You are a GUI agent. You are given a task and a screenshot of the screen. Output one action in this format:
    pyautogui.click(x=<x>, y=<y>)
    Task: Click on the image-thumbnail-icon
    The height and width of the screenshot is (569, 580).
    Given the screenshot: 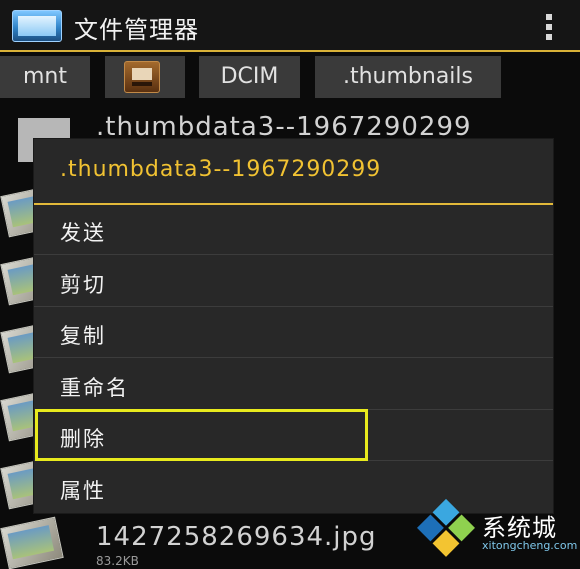 What is the action you would take?
    pyautogui.click(x=32, y=542)
    